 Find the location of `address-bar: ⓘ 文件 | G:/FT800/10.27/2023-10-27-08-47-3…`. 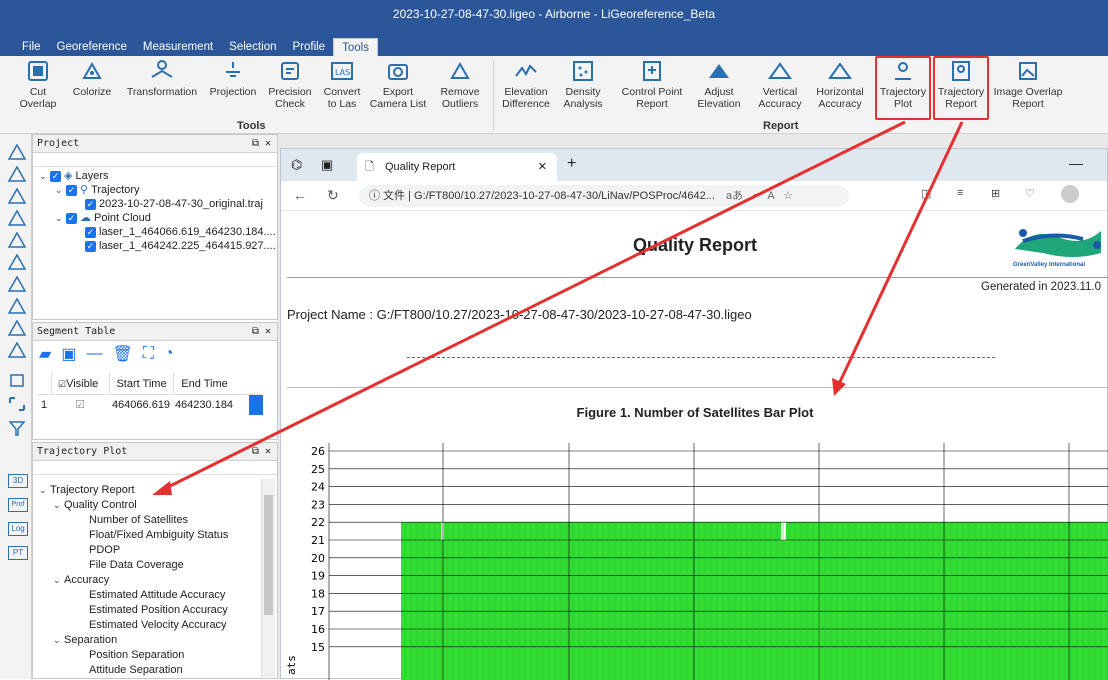

address-bar: ⓘ 文件 | G:/FT800/10.27/2023-10-27-08-47-3… is located at coordinates (604, 196).